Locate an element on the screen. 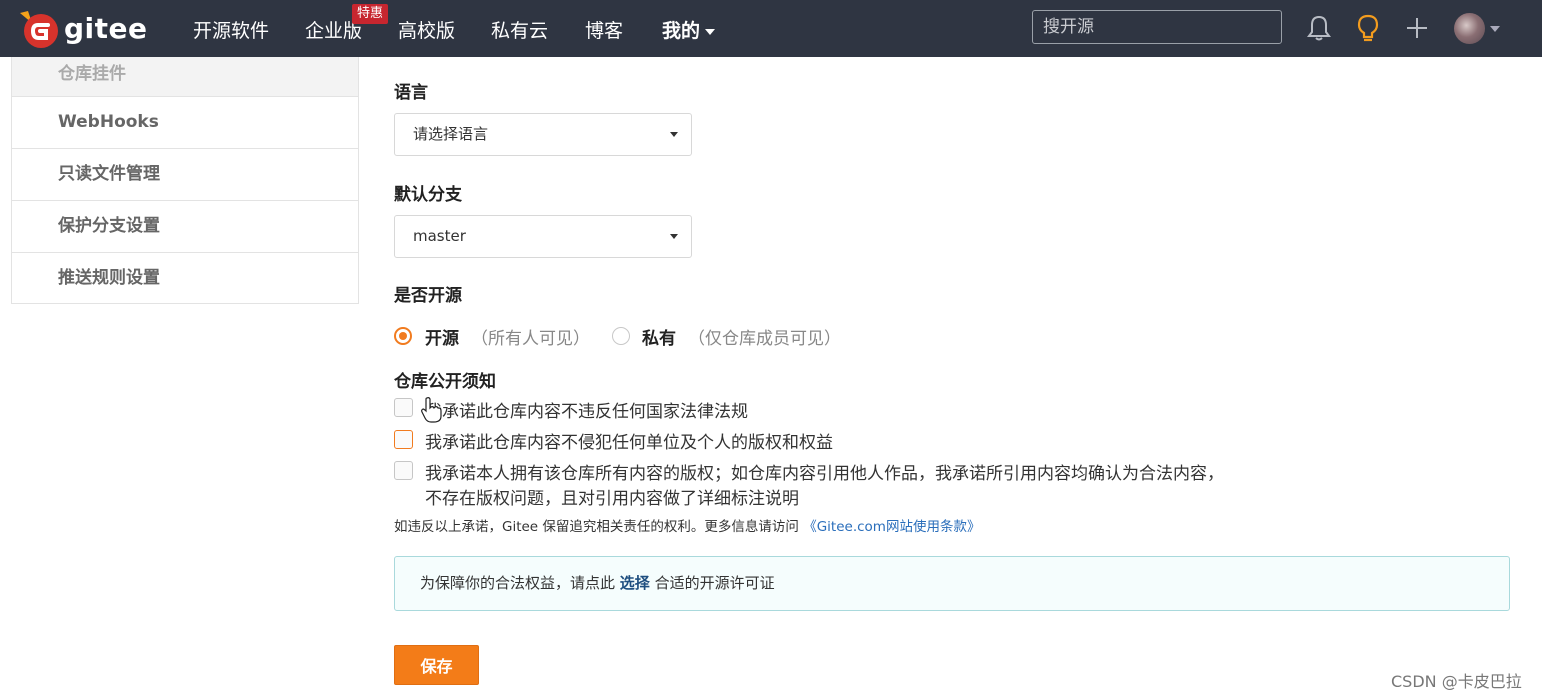  license-tip-after: 合适的开源许可证 is located at coordinates (714, 583).